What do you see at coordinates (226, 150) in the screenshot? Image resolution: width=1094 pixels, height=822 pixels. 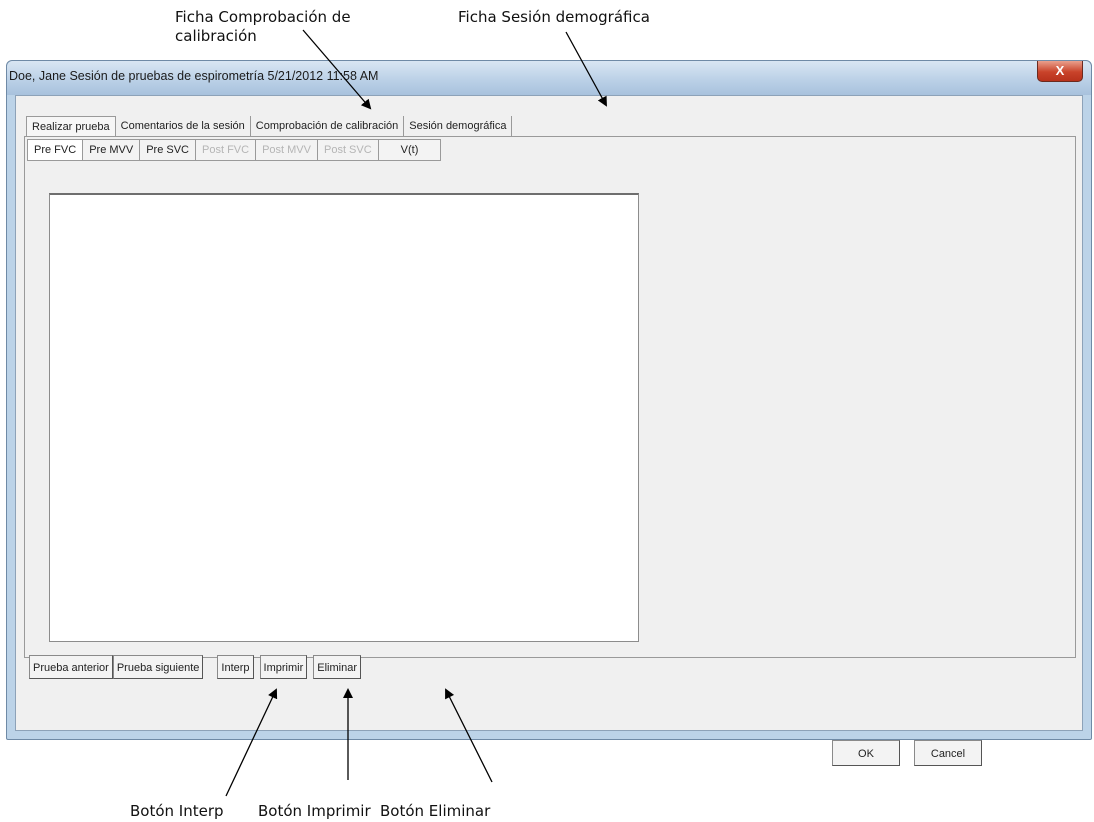 I see `subtab-post-fvc: Post FVC` at bounding box center [226, 150].